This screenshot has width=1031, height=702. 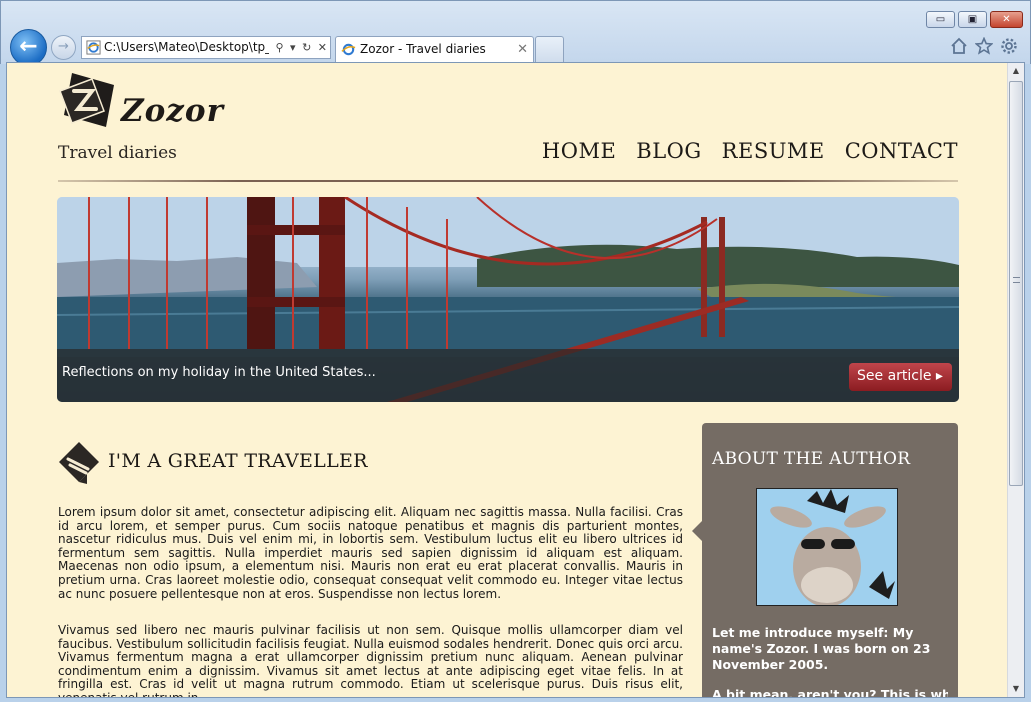 What do you see at coordinates (697, 531) in the screenshot?
I see `aside-pointer` at bounding box center [697, 531].